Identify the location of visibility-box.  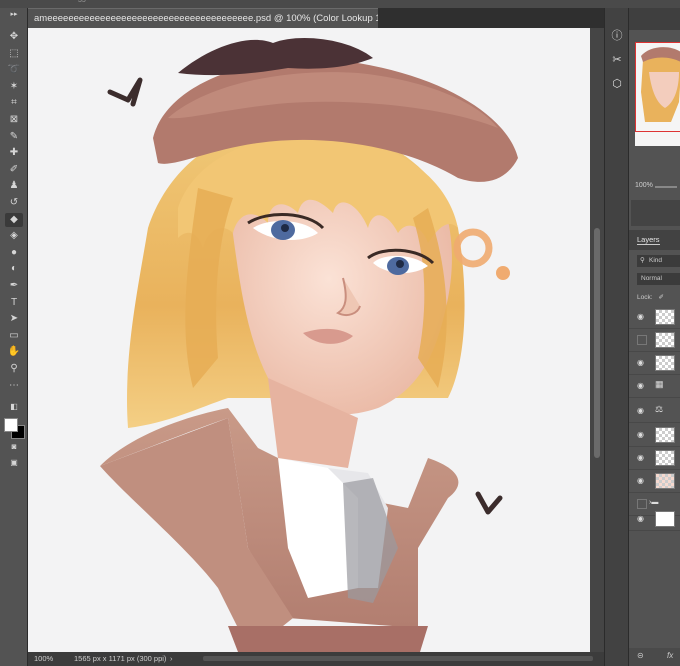
(642, 340).